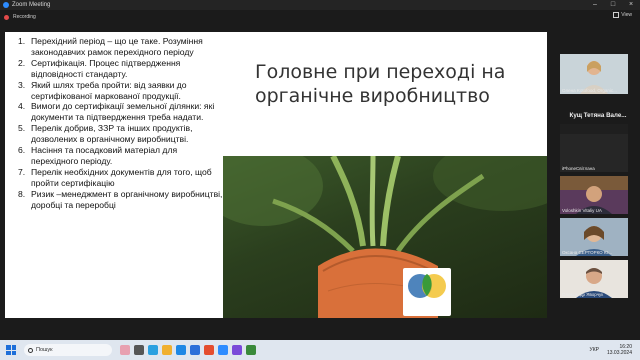 The width and height of the screenshot is (640, 360). I want to click on recording-indicator: Recording, so click(18, 17).